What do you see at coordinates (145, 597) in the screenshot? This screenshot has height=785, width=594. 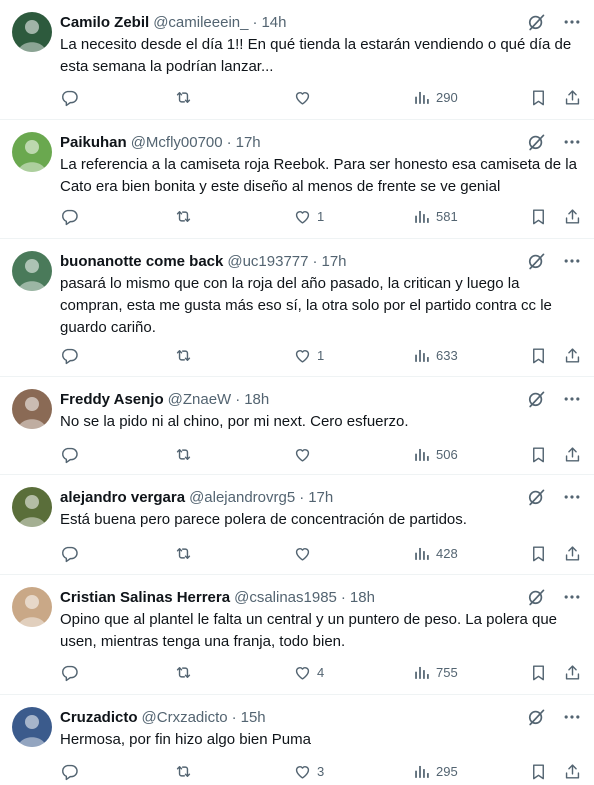 I see `display-name: Cristian Salinas Herrera` at bounding box center [145, 597].